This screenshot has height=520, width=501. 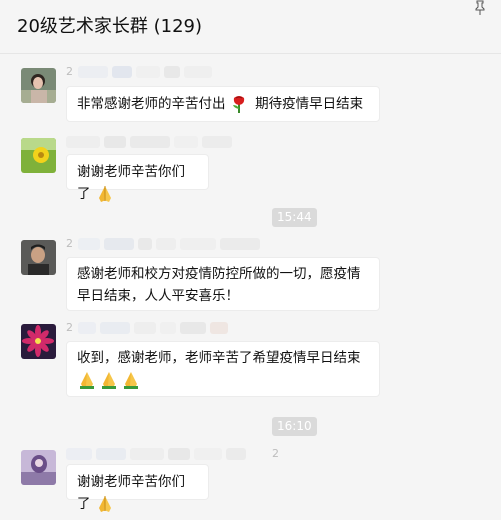 What do you see at coordinates (309, 104) in the screenshot?
I see `message-text-2: 期待疫情早日结束` at bounding box center [309, 104].